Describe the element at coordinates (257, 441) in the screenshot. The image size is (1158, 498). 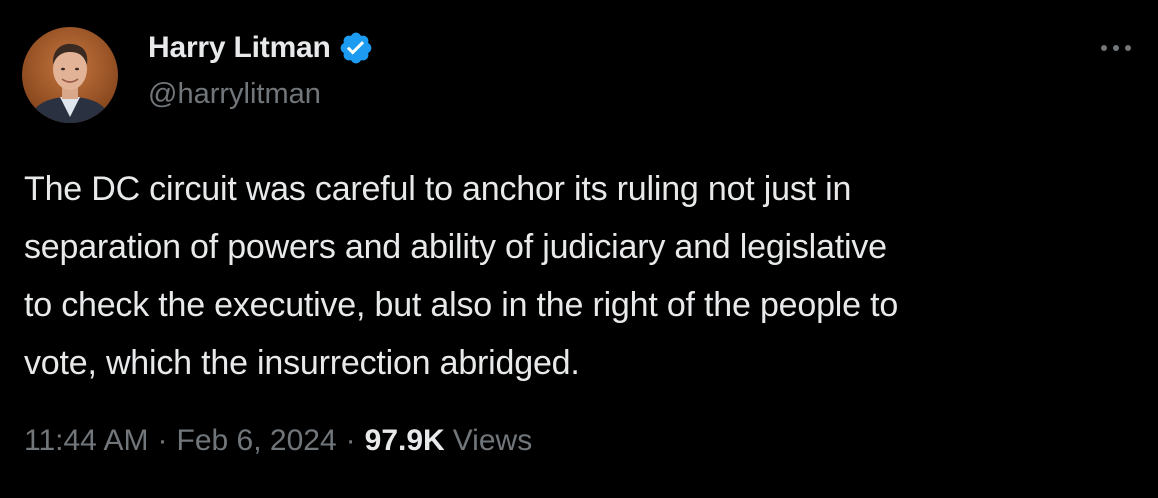
I see `tweet-date: Feb 6, 2024` at that location.